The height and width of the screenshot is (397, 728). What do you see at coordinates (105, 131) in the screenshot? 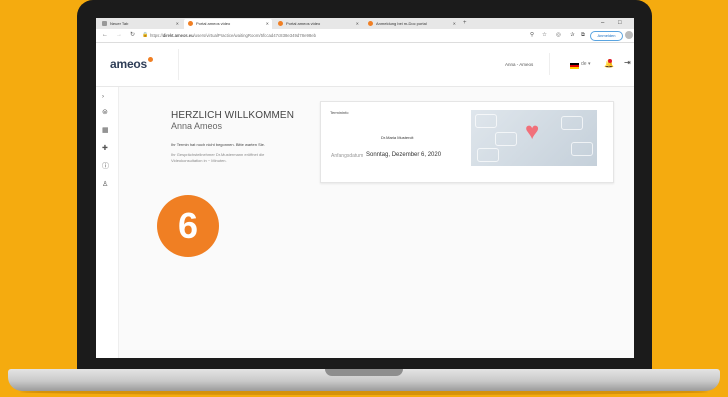
I see `calendar-icon: ▦` at bounding box center [105, 131].